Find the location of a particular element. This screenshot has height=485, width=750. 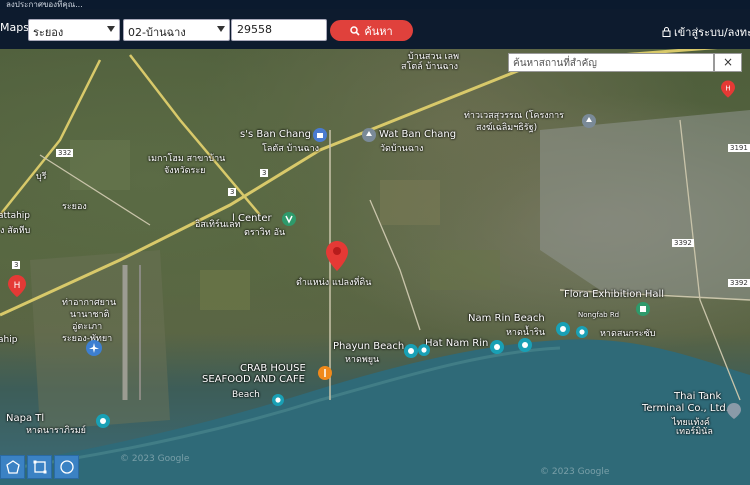

target-label: ตำแหน่ง แปลงที่ดิน is located at coordinates (334, 283).